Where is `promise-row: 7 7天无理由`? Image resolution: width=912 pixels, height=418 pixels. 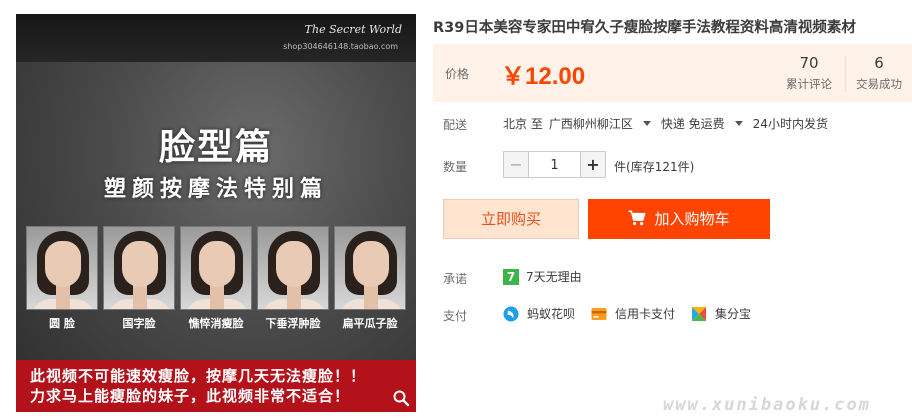
promise-row: 7 7天无理由 is located at coordinates (542, 276).